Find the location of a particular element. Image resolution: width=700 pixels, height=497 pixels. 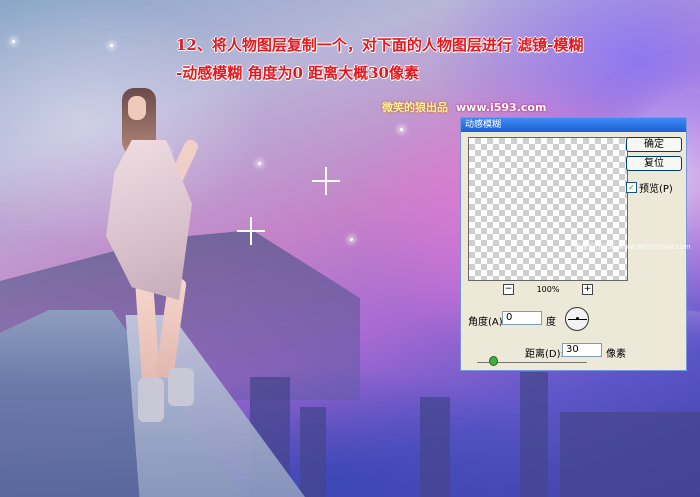

distance-unit: 像素 is located at coordinates (616, 354).